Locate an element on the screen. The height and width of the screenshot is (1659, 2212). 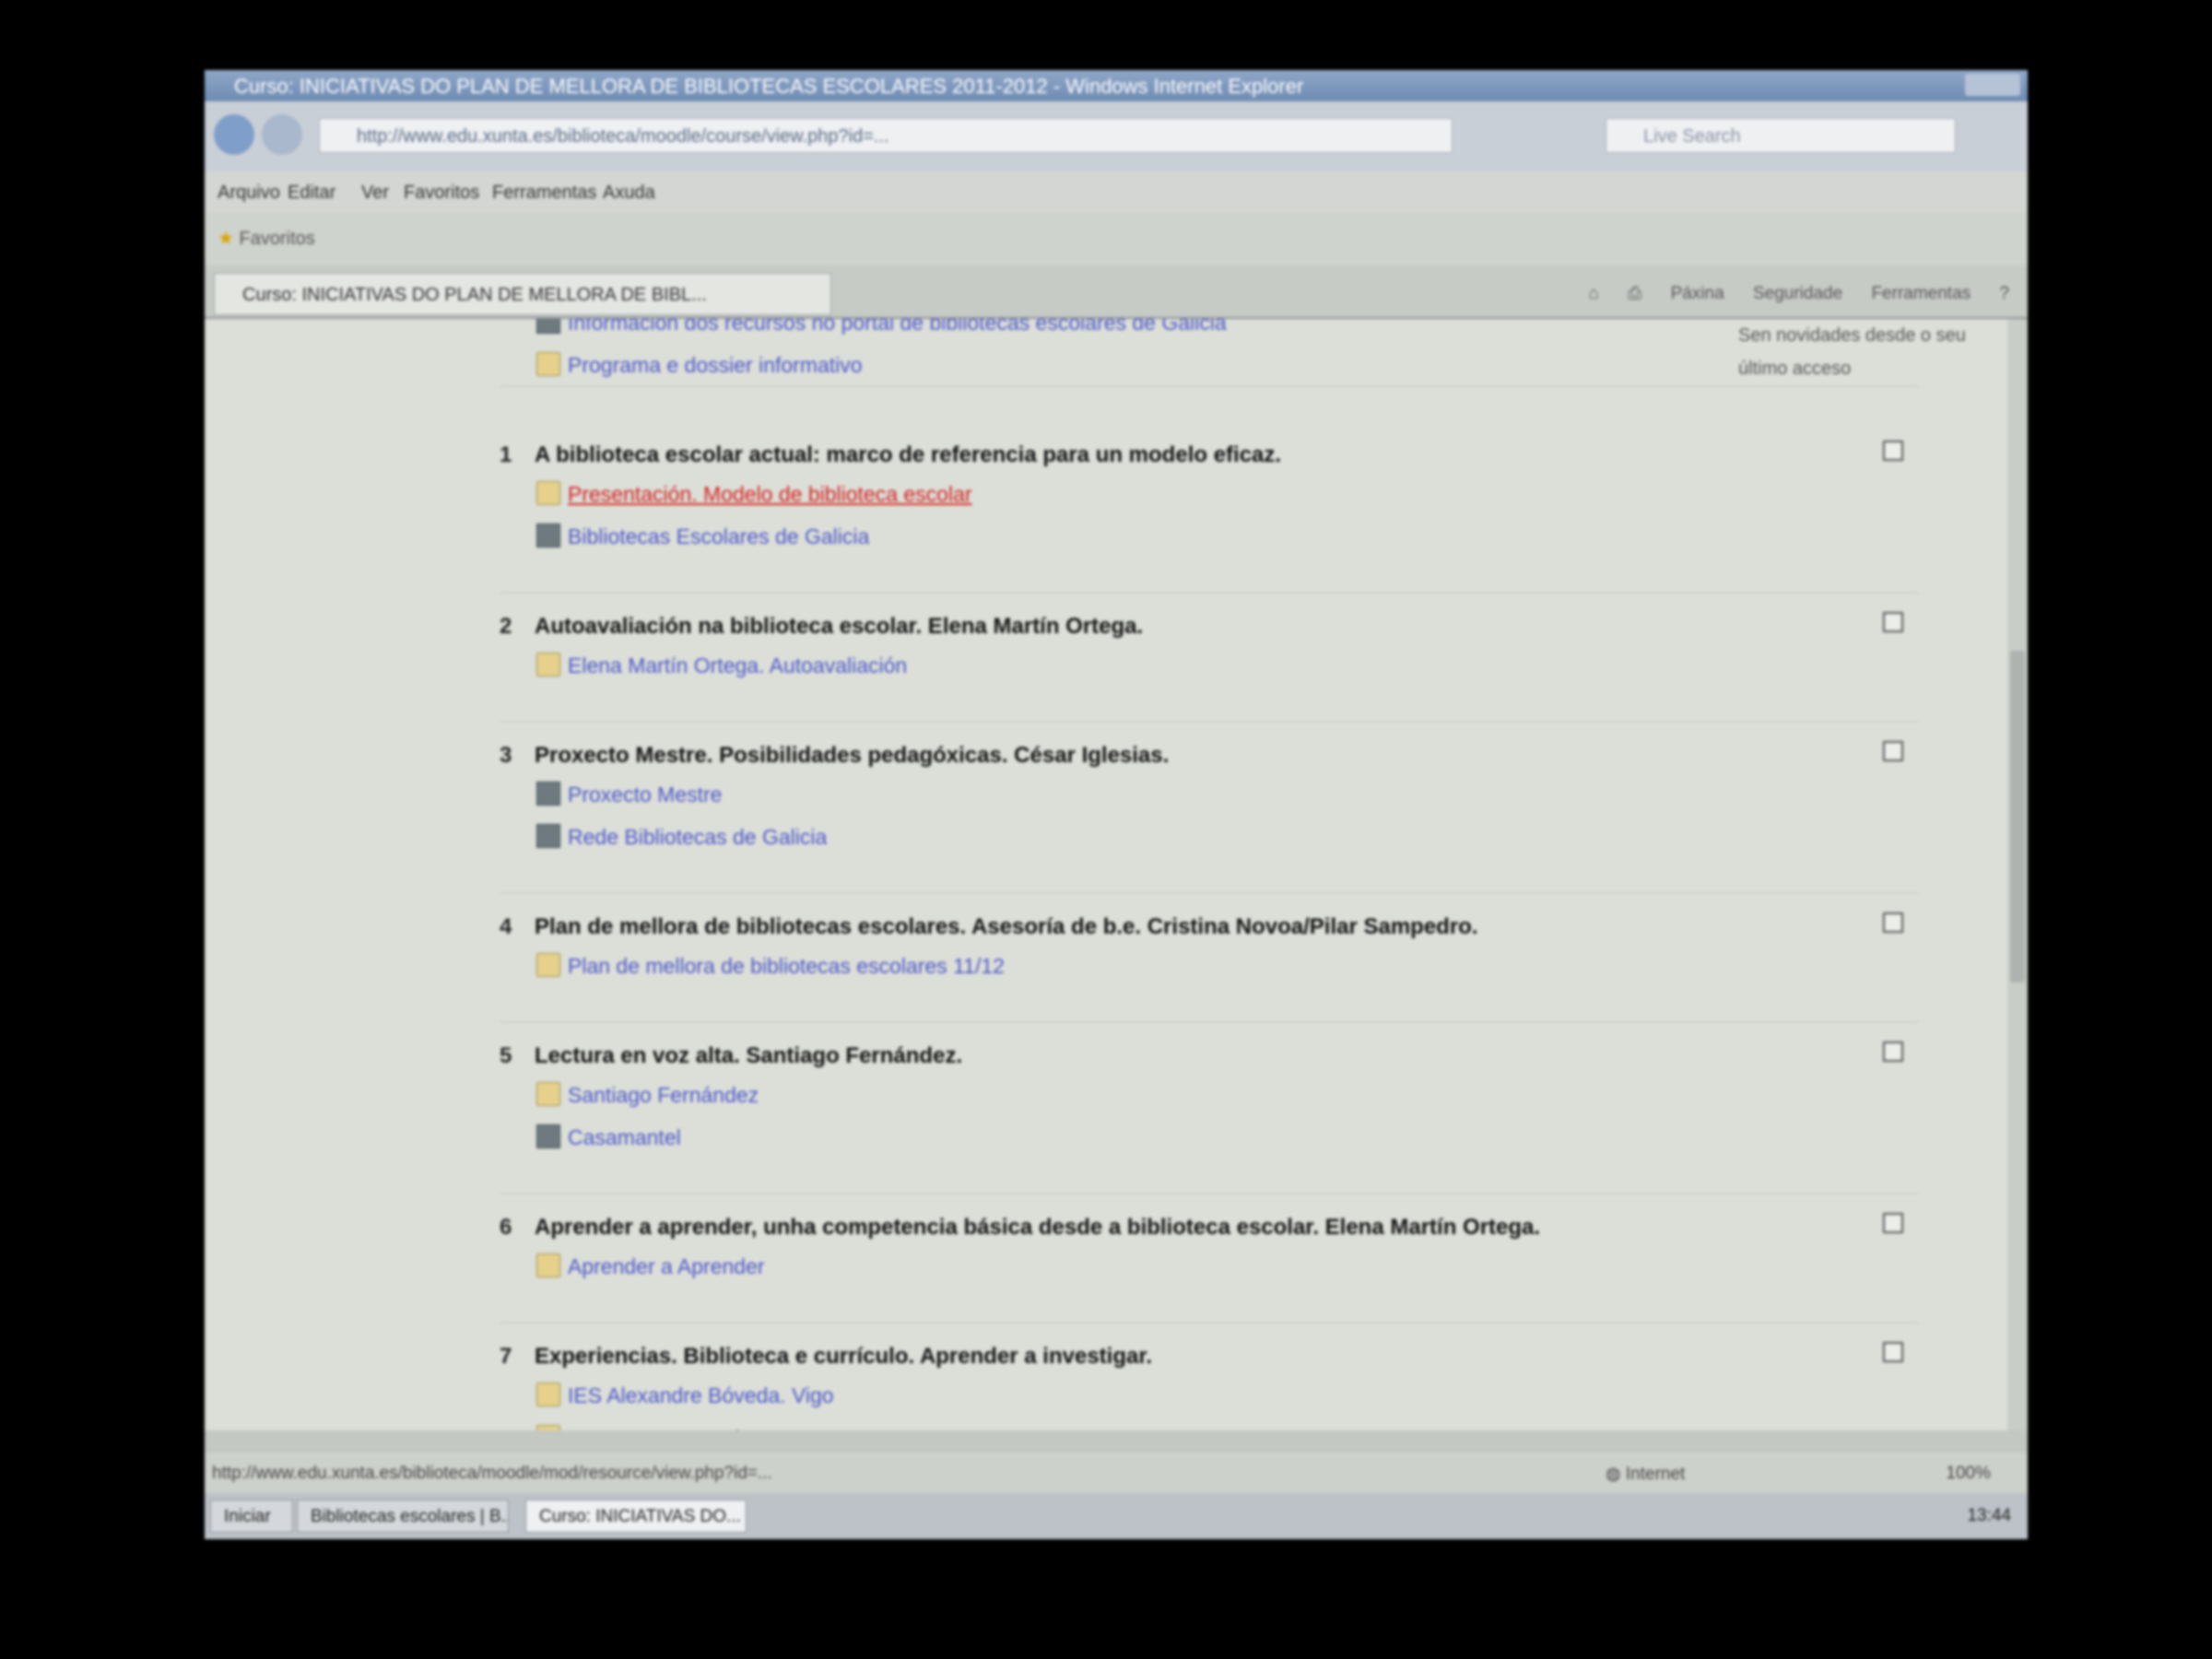
tools-menu: Ferramentas is located at coordinates (1921, 293).